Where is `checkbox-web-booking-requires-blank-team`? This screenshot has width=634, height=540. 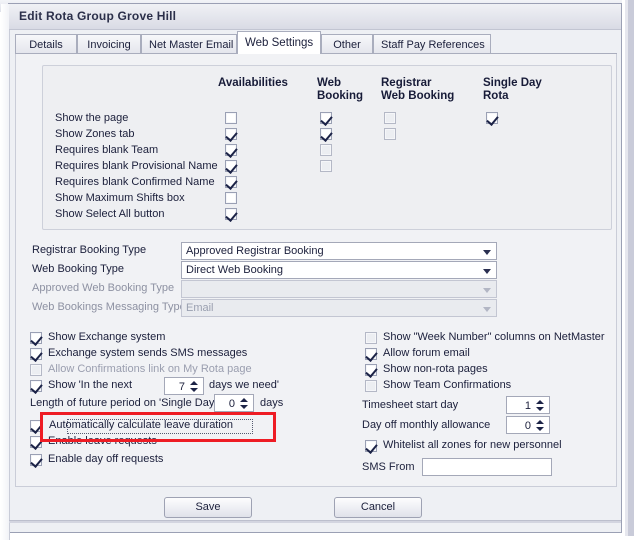
checkbox-web-booking-requires-blank-team is located at coordinates (326, 150).